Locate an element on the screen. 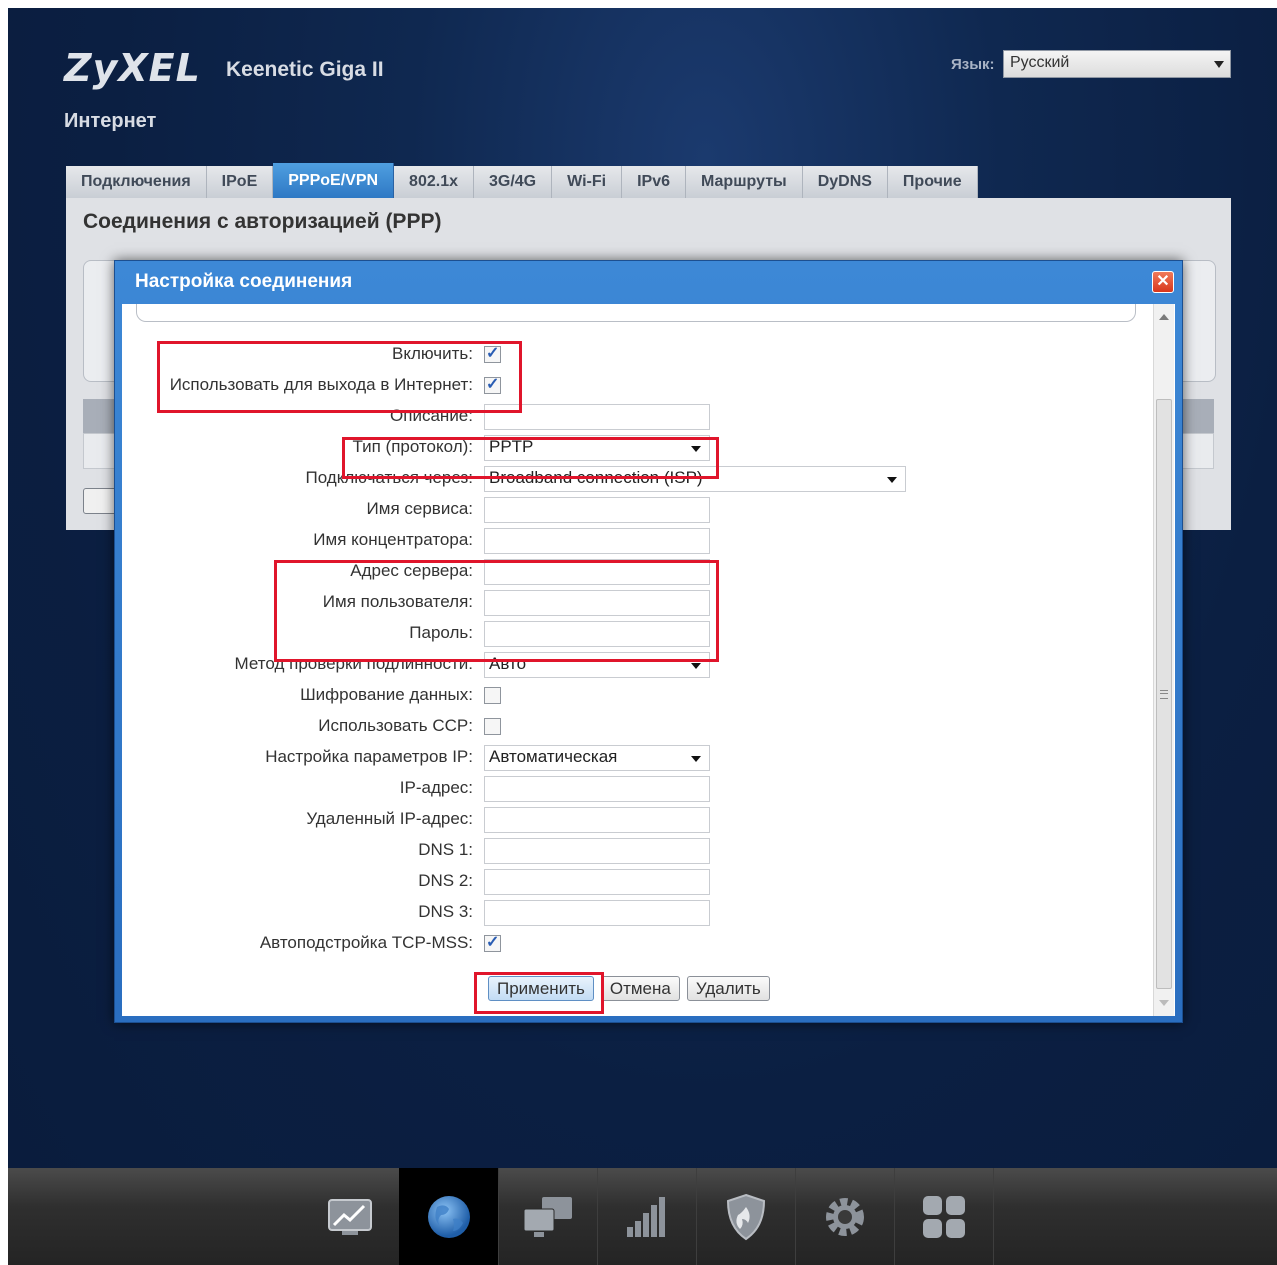 Image resolution: width=1277 pixels, height=1265 pixels. nav-internet is located at coordinates (449, 1216).